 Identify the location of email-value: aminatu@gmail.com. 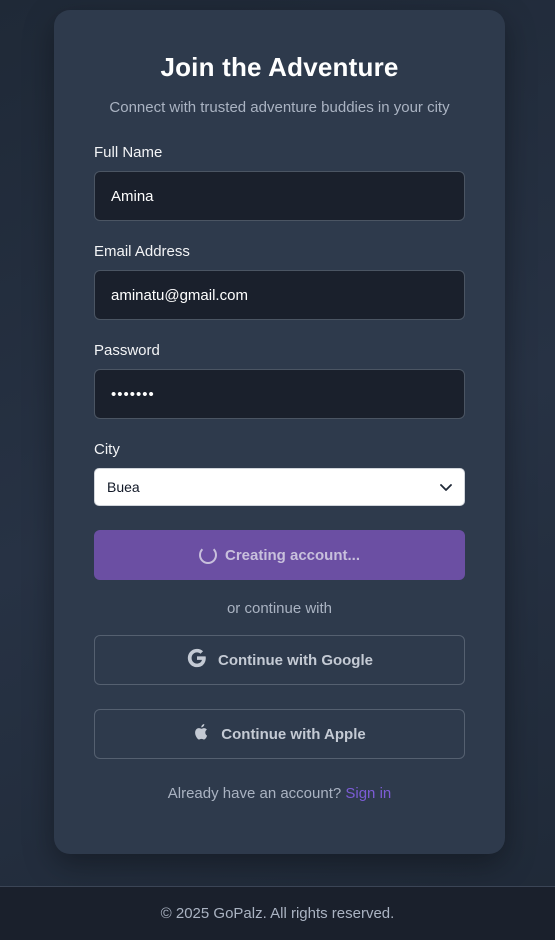
(179, 295).